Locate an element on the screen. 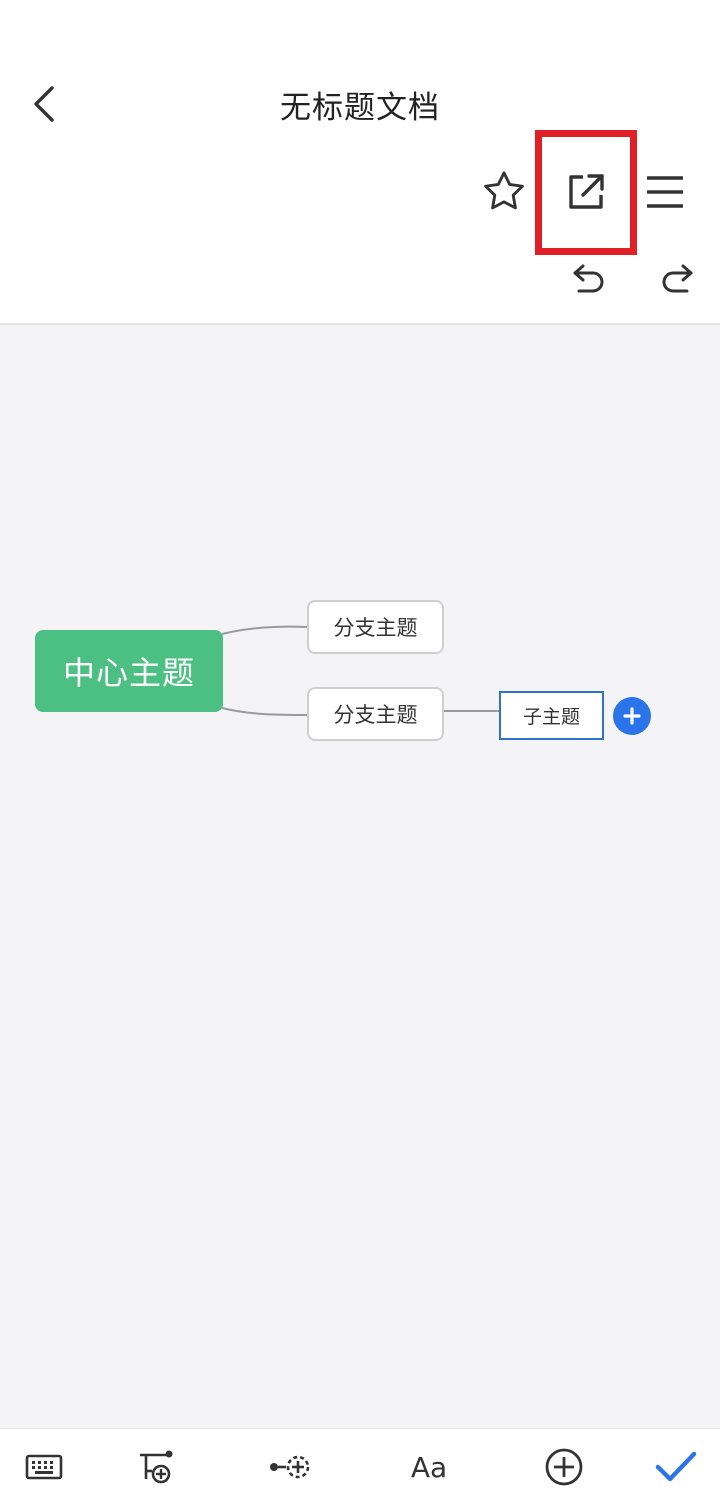 The height and width of the screenshot is (1501, 720). share-button is located at coordinates (586, 192).